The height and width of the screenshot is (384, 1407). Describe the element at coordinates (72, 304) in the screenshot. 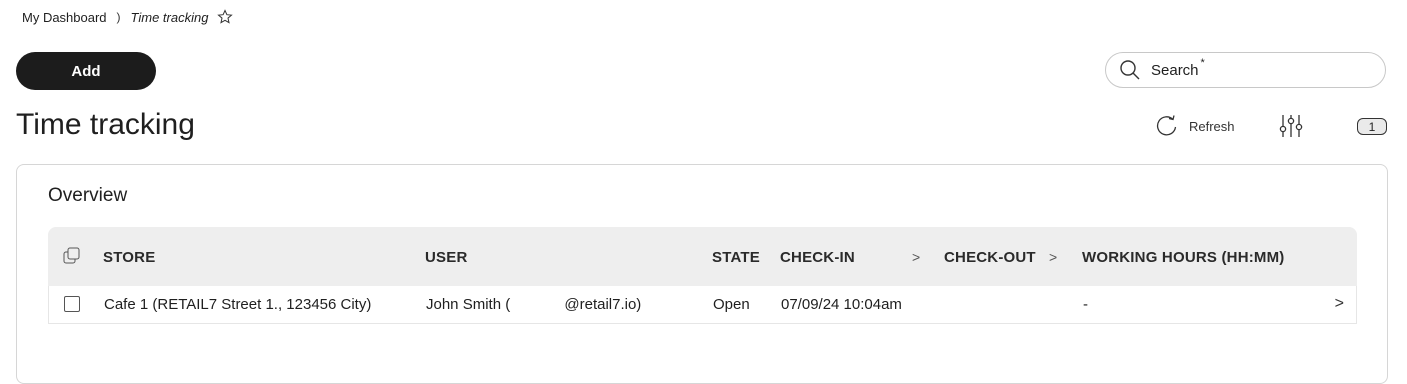

I see `row-checkbox` at that location.